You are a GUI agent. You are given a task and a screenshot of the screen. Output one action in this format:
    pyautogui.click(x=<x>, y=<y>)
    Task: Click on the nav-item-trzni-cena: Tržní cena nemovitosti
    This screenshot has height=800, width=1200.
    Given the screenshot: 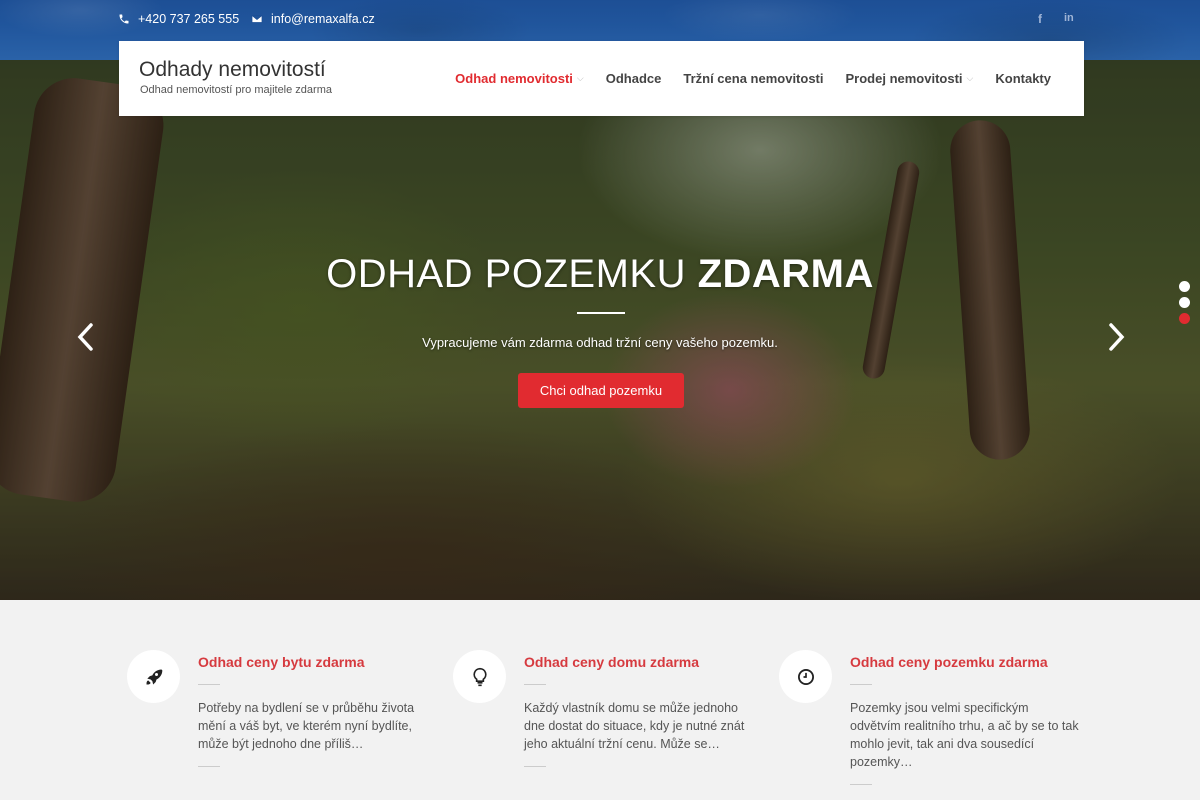 What is the action you would take?
    pyautogui.click(x=753, y=78)
    